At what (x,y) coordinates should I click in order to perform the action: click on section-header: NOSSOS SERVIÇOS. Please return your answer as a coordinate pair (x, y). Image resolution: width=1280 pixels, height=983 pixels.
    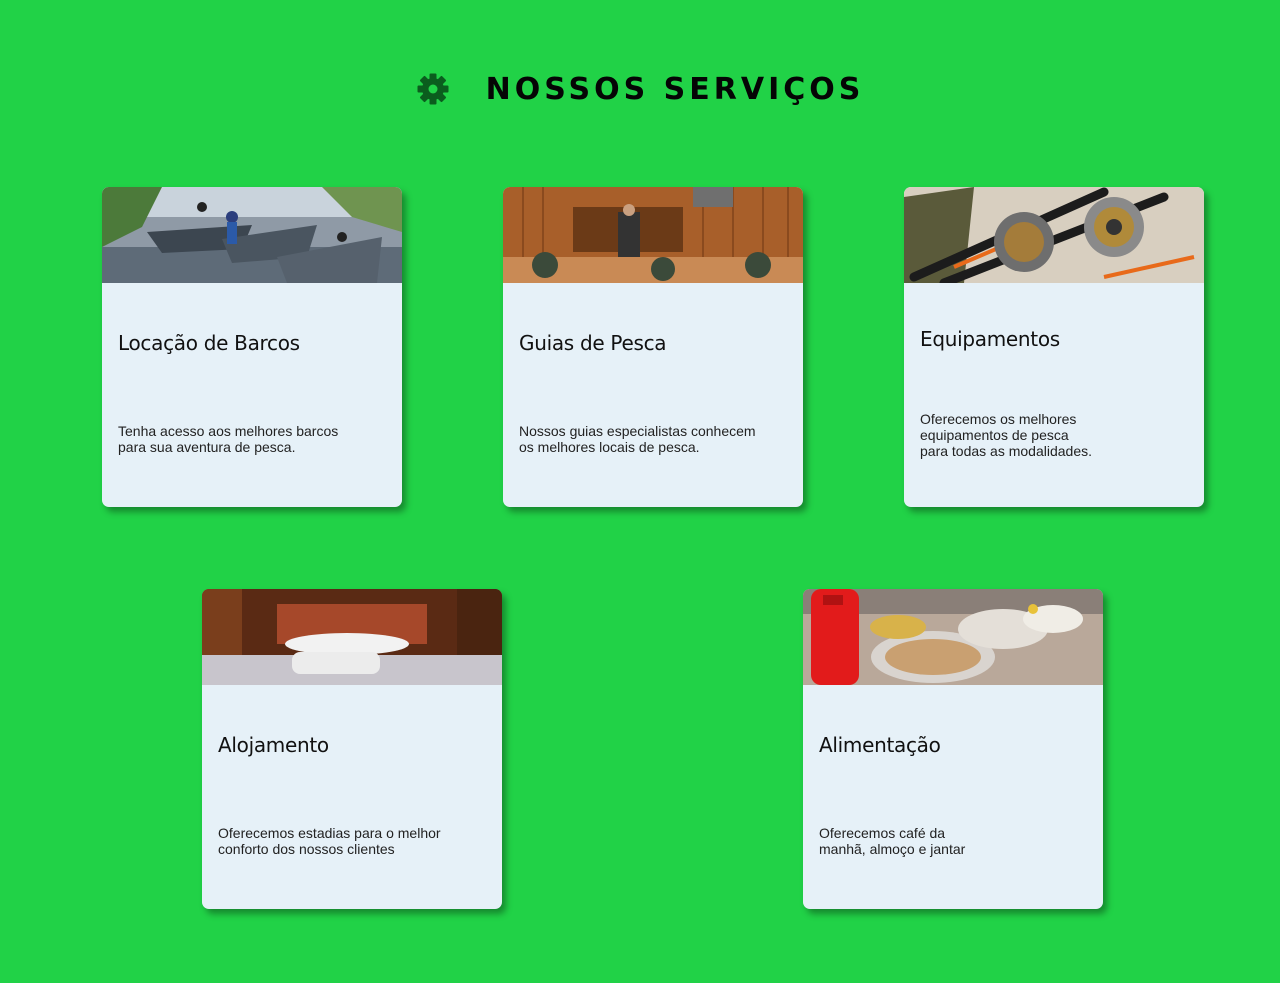
    Looking at the image, I should click on (640, 89).